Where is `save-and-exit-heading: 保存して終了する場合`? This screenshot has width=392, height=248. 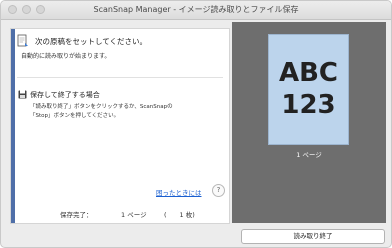
save-and-exit-heading: 保存して終了する場合 is located at coordinates (65, 95).